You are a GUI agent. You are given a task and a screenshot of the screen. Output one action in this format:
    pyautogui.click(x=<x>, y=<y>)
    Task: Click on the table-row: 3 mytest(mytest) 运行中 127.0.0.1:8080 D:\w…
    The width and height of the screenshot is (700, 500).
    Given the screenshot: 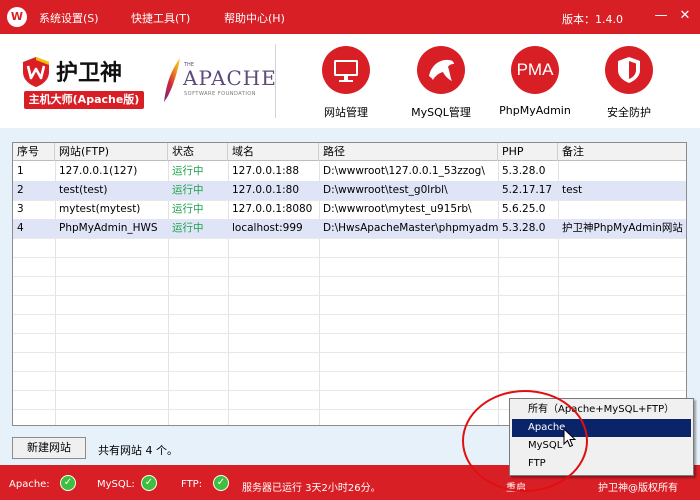 What is the action you would take?
    pyautogui.click(x=349, y=209)
    